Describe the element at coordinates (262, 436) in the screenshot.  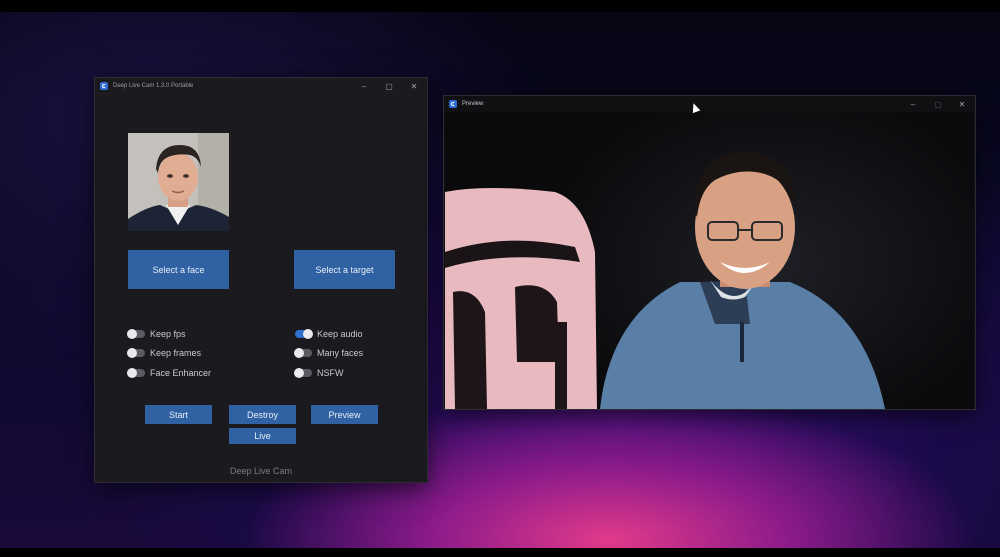
I see `live-button: Live` at that location.